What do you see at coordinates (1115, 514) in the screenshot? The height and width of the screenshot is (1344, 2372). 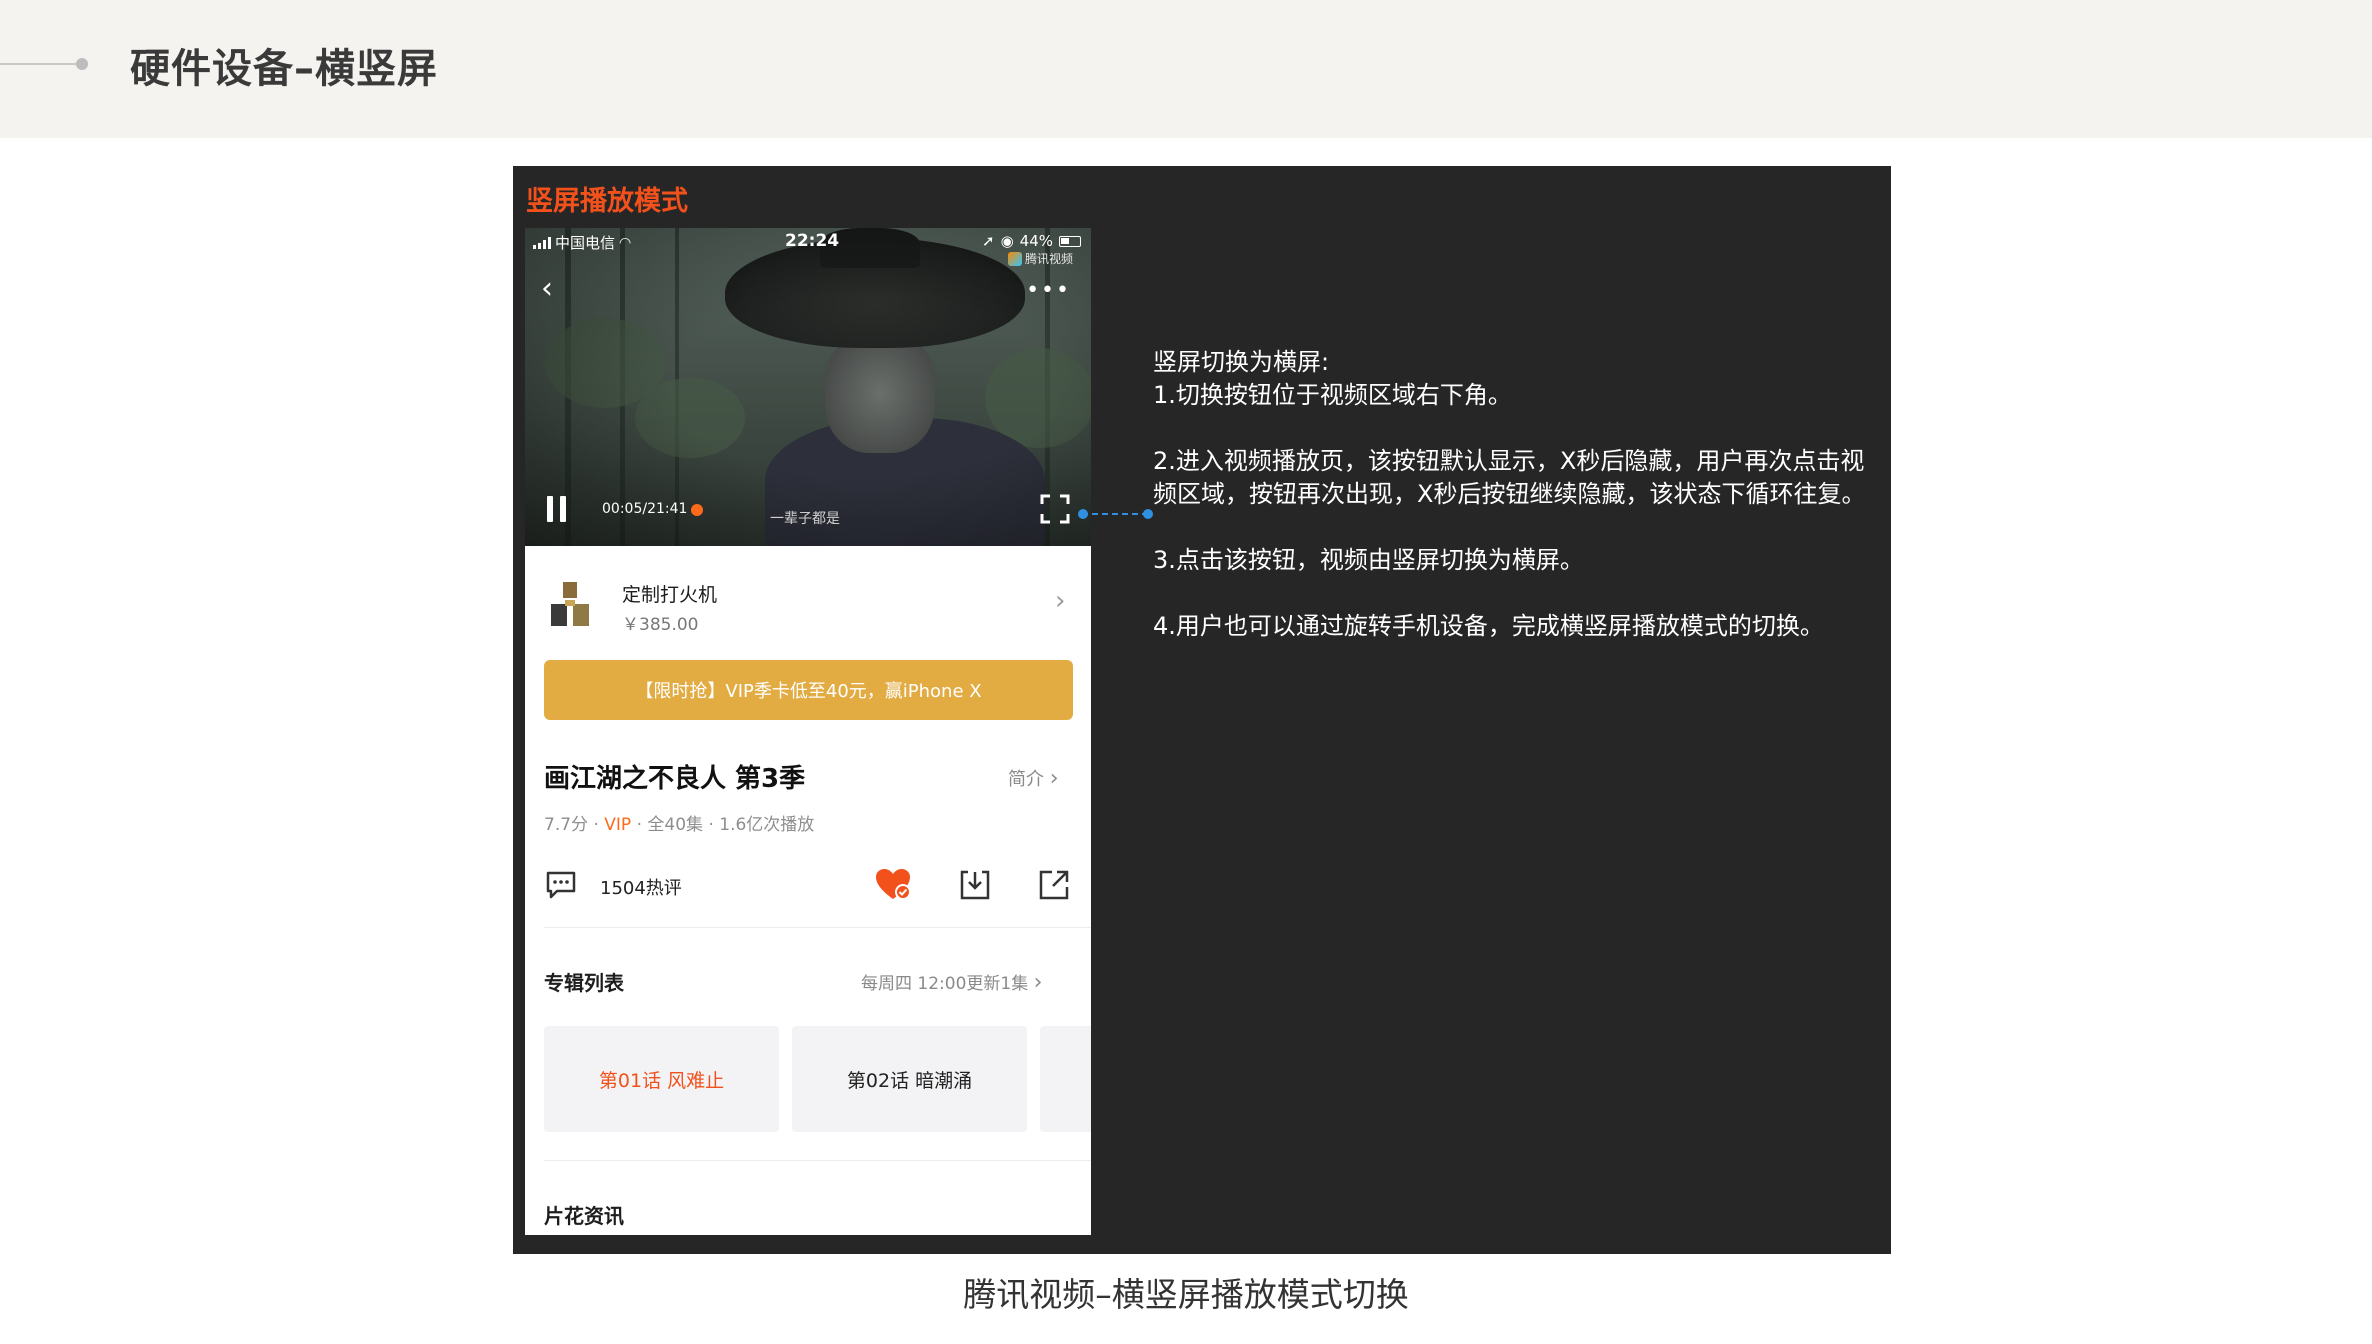 I see `annotation-connector` at bounding box center [1115, 514].